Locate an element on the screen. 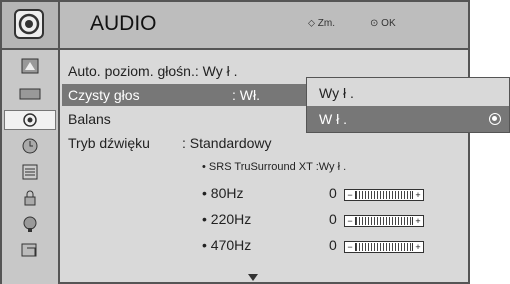 This screenshot has height=284, width=510. sidebar-item-lock is located at coordinates (30, 198).